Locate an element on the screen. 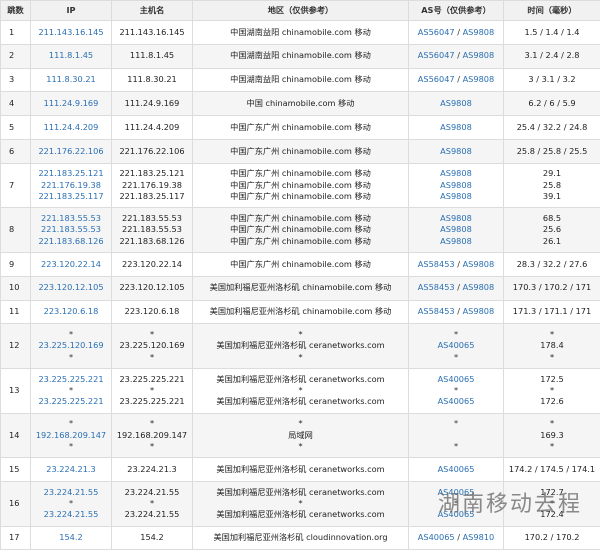 This screenshot has width=600, height=550. asn-line: AS9808 is located at coordinates (456, 229).